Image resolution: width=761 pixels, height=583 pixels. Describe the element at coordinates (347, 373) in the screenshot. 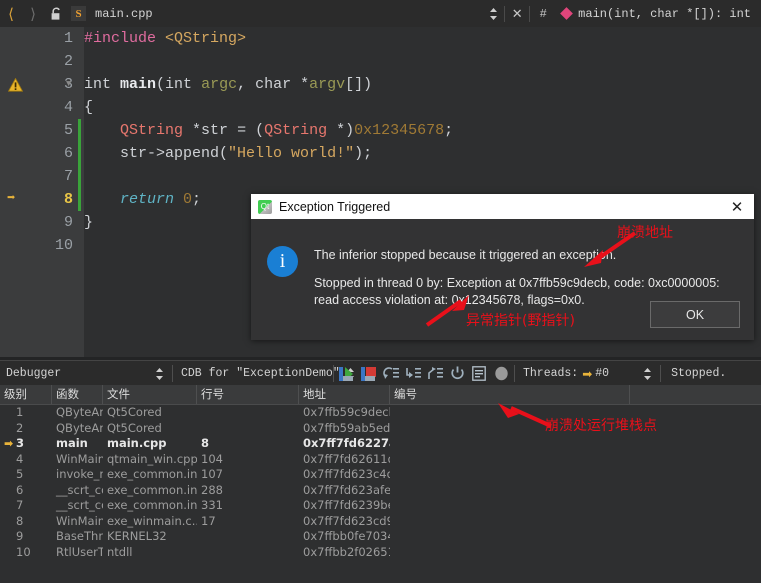

I see `continue-button` at that location.